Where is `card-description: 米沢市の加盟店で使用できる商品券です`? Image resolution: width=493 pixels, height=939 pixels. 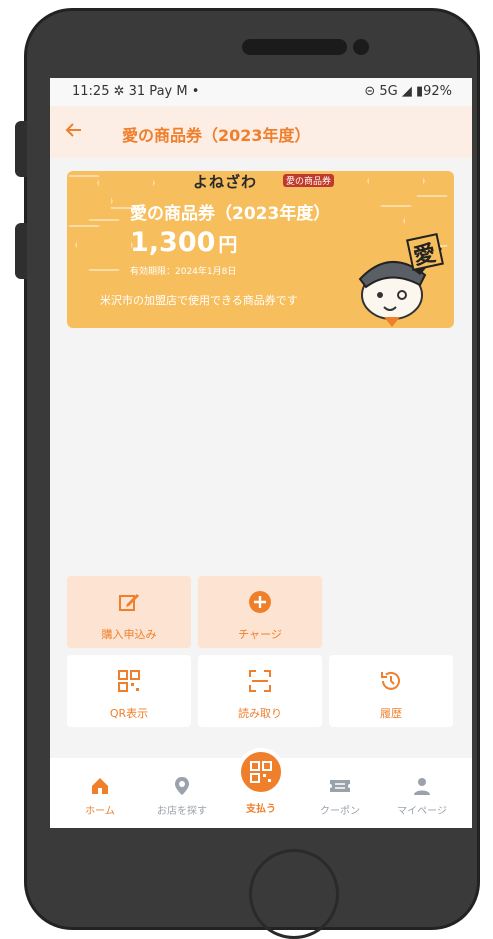 card-description: 米沢市の加盟店で使用できる商品券です is located at coordinates (199, 300).